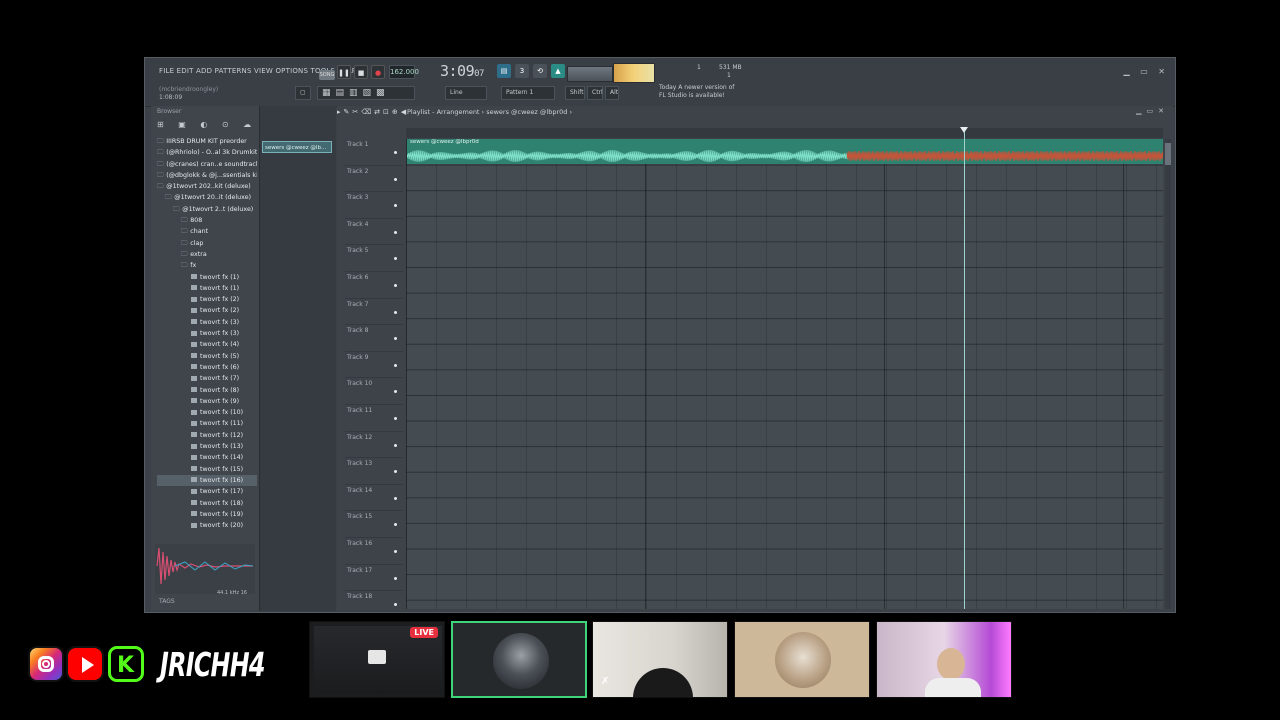 The width and height of the screenshot is (1280, 720). I want to click on tempo-display: 162.000, so click(404, 72).